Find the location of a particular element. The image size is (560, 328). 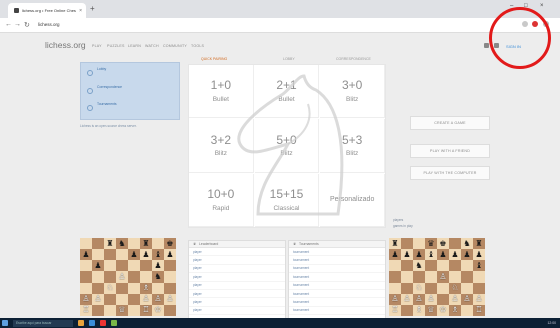

featured-board-left: ♜ ♞ ♜ ♚ ♟ ♟ ♟ ♝ ♟ ♟ ♟ ♙ ♞ ♘ ♗ ♙ ♙ ♙ ♙ ♙ ♖ ♕ ♖ ♔ is located at coordinates (128, 277).